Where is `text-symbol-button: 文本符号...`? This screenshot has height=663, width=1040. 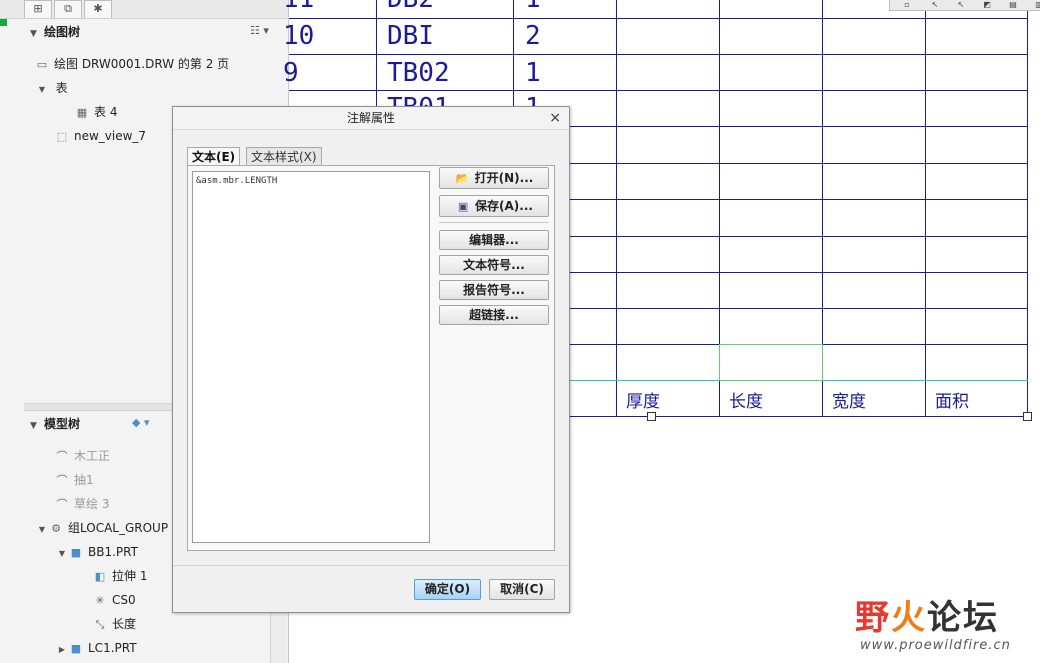
text-symbol-button: 文本符号... is located at coordinates (494, 265).